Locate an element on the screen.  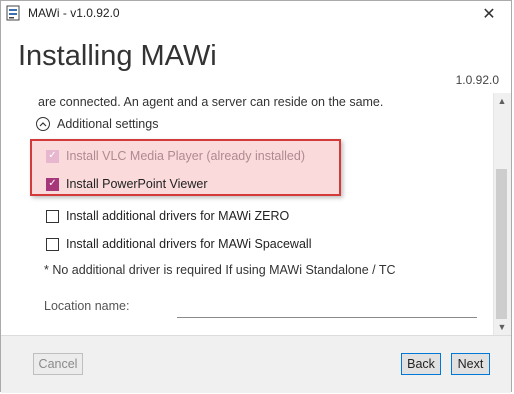
checkbox-mawi-zero-drivers: Install additional drivers for MAWi ZERO is located at coordinates (167, 216).